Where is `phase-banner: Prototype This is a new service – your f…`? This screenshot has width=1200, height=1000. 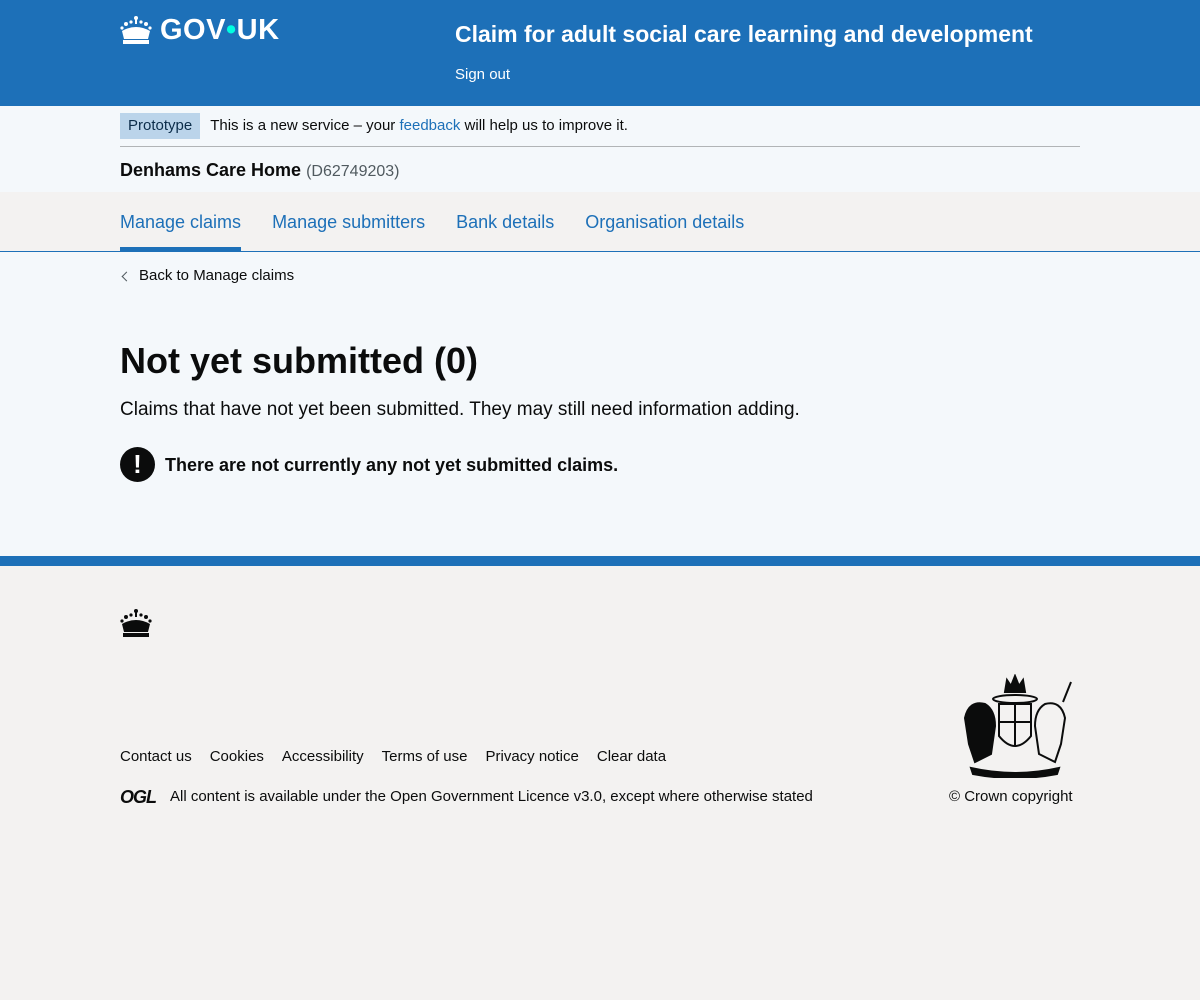
phase-banner: Prototype This is a new service – your f… is located at coordinates (600, 130).